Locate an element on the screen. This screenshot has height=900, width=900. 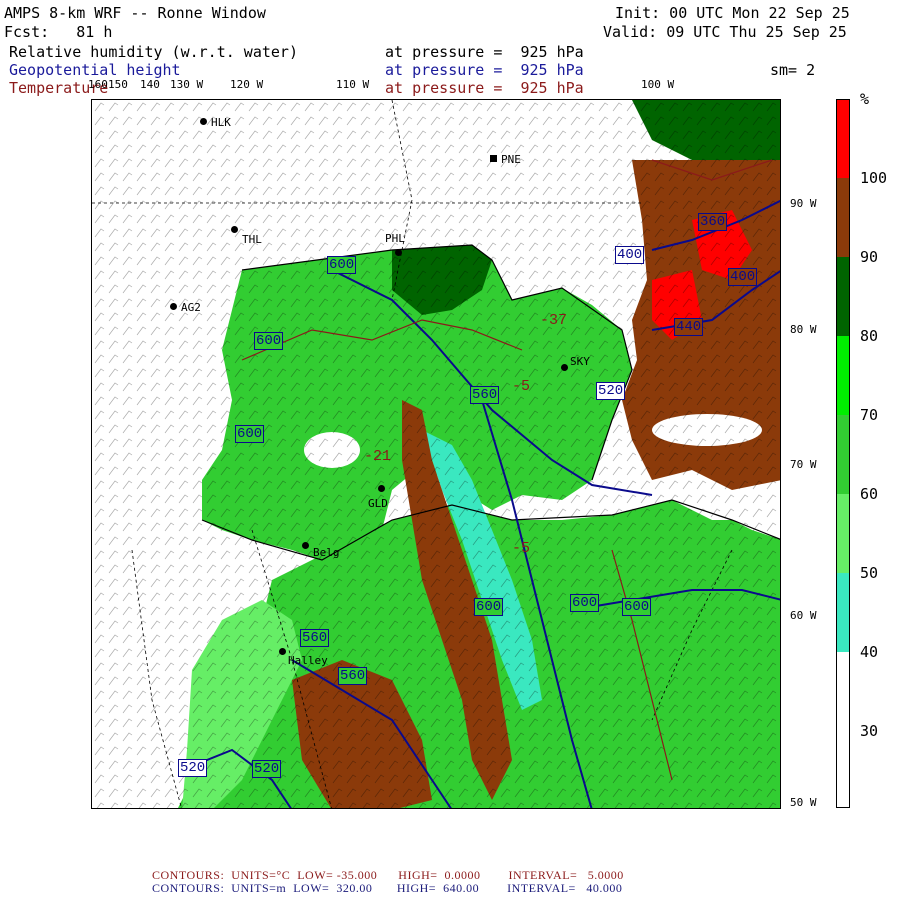
colorbar is located at coordinates (843, 453).